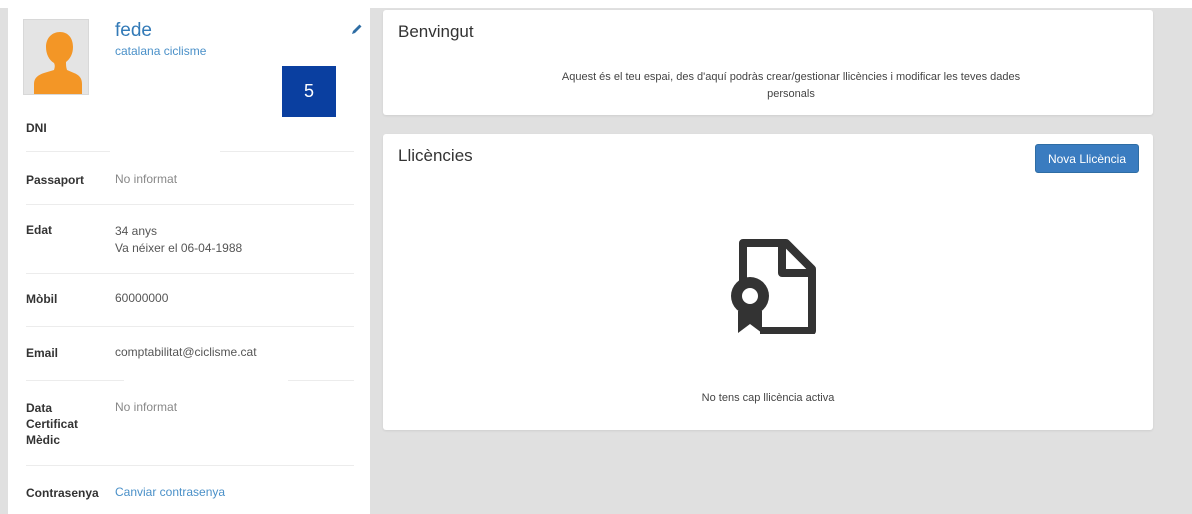 This screenshot has height=514, width=1192. I want to click on email-label: Email, so click(42, 353).